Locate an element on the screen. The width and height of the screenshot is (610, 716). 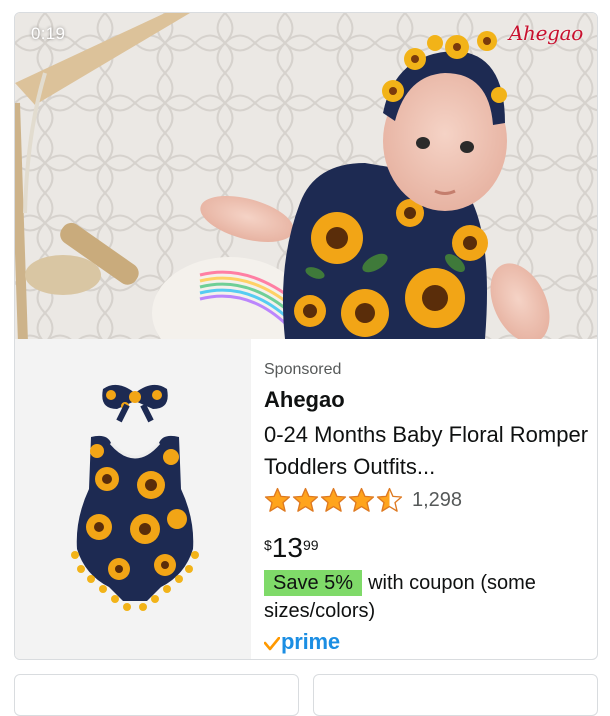
romper-image is located at coordinates (135, 497).